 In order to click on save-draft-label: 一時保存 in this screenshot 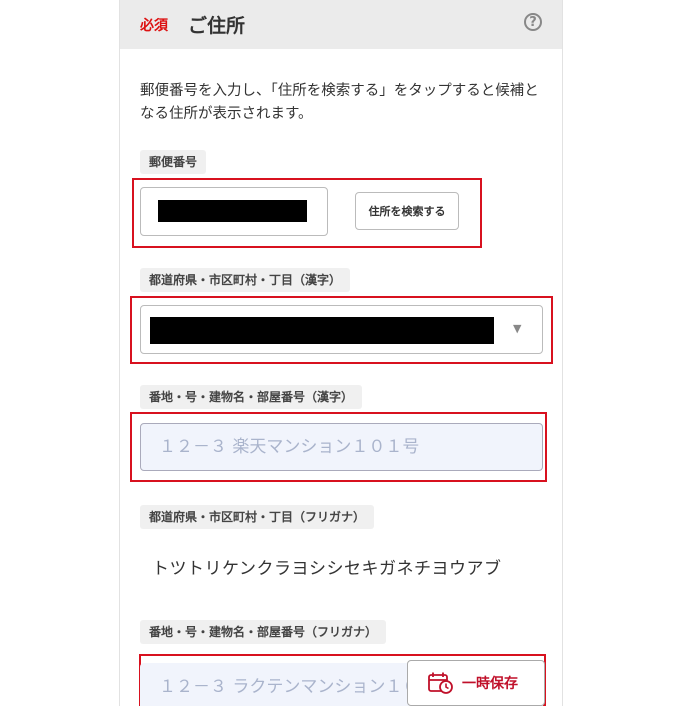, I will do `click(490, 684)`.